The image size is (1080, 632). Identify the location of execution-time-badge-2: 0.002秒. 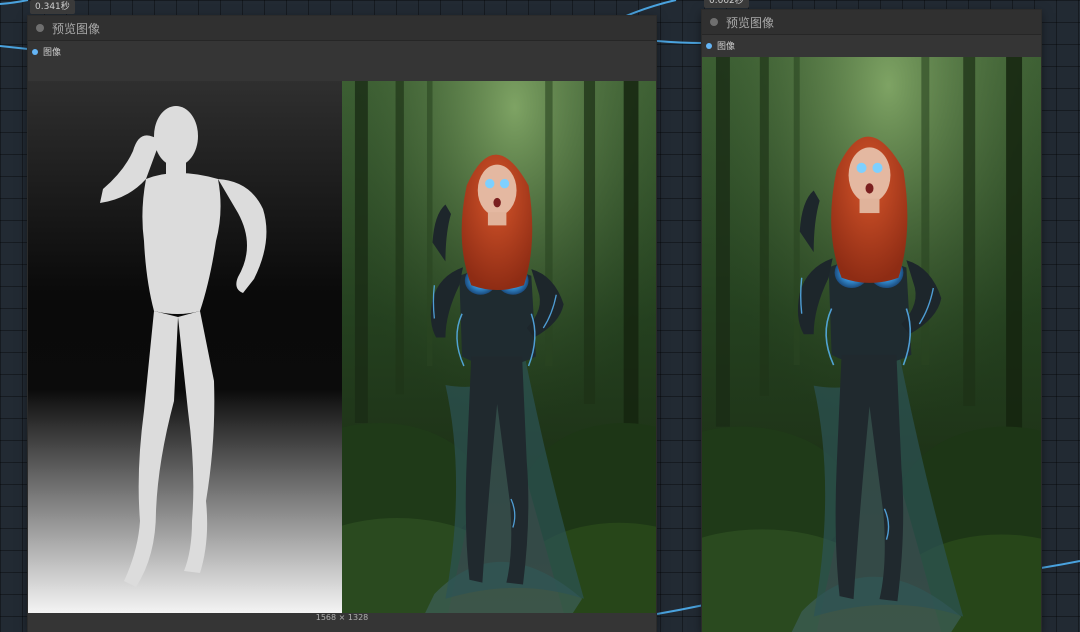
(726, 4).